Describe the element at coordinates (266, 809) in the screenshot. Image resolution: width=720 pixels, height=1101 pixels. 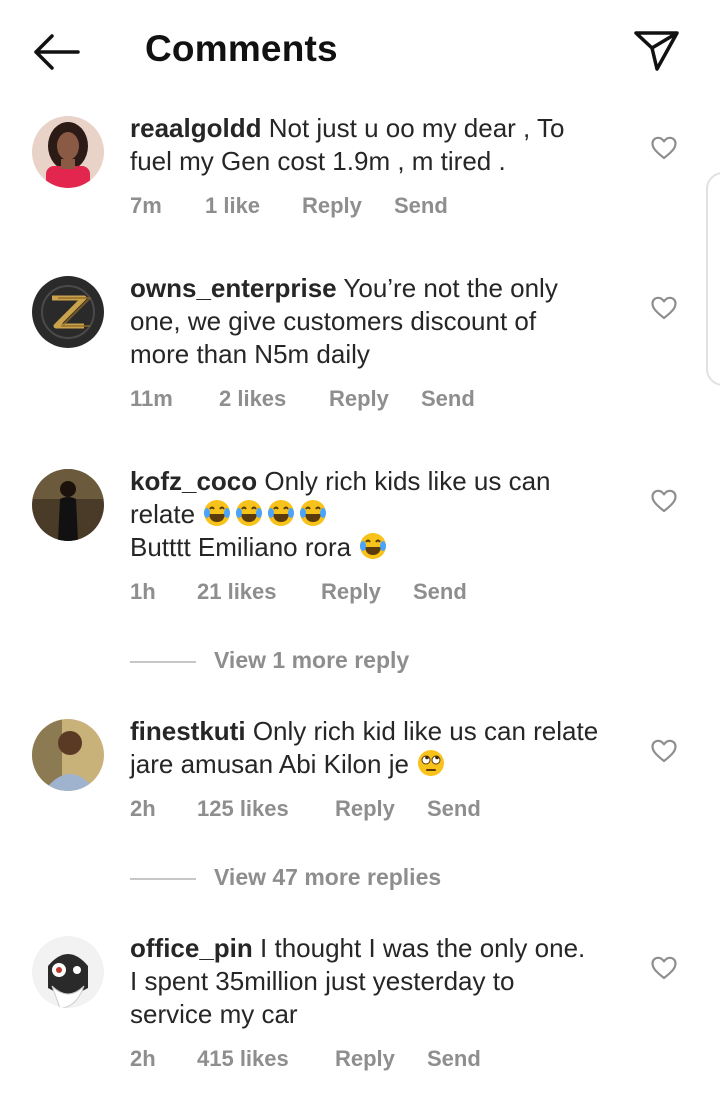
I see `comment-likes: 125 likes` at that location.